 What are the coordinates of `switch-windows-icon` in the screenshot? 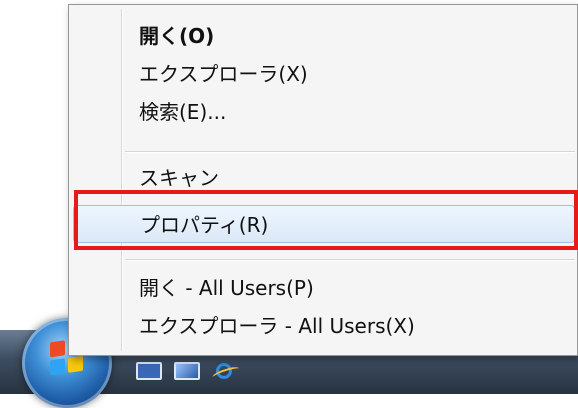 It's located at (187, 371).